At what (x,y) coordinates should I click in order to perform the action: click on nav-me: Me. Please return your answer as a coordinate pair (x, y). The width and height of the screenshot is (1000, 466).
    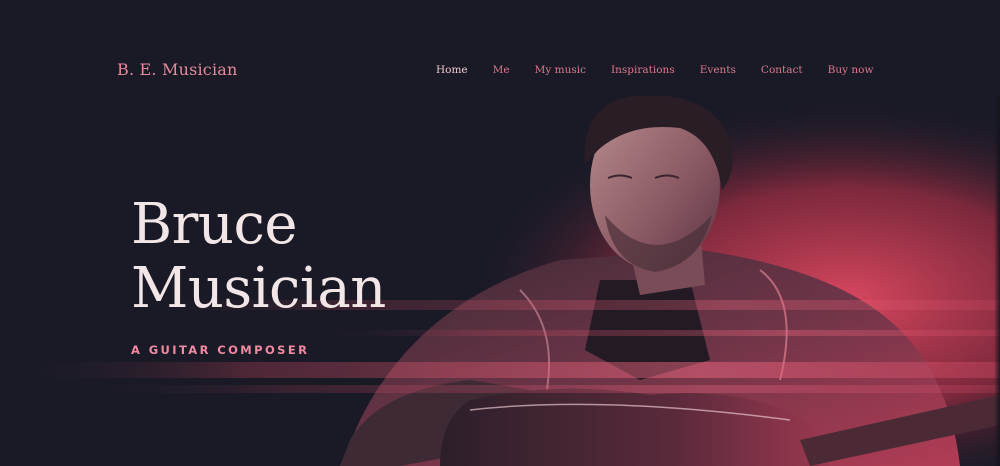
    Looking at the image, I should click on (501, 70).